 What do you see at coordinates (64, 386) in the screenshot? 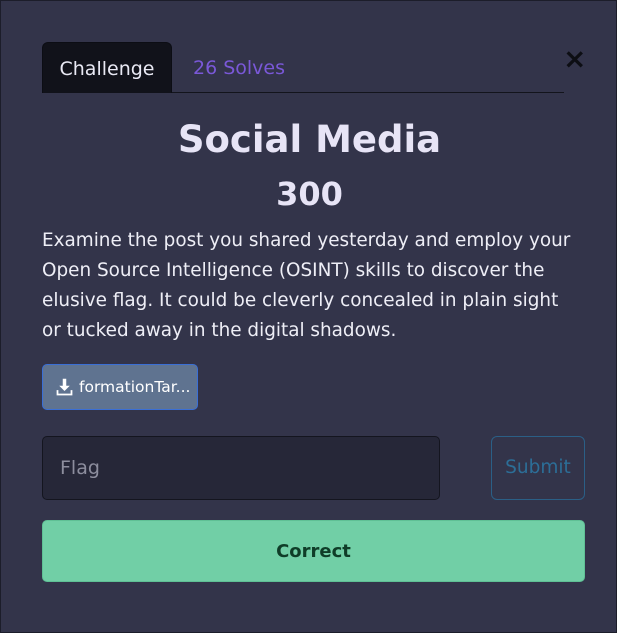
I see `download-icon` at bounding box center [64, 386].